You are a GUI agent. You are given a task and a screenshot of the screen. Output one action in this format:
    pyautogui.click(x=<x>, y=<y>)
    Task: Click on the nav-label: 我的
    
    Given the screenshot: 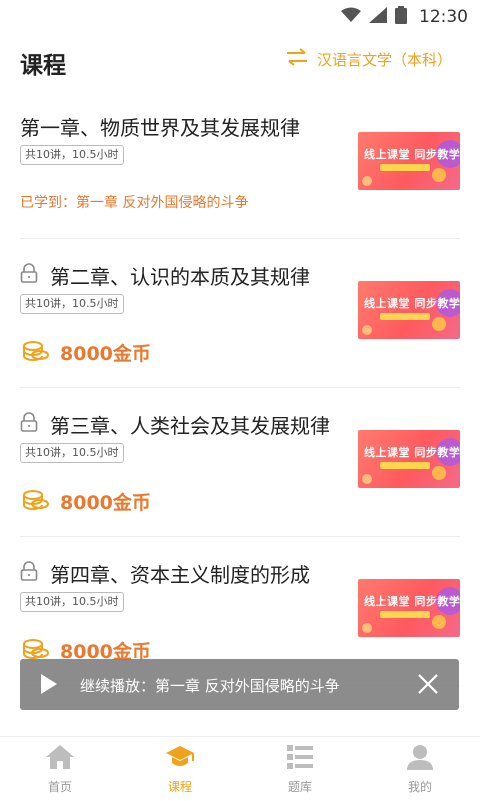 What is the action you would take?
    pyautogui.click(x=419, y=786)
    